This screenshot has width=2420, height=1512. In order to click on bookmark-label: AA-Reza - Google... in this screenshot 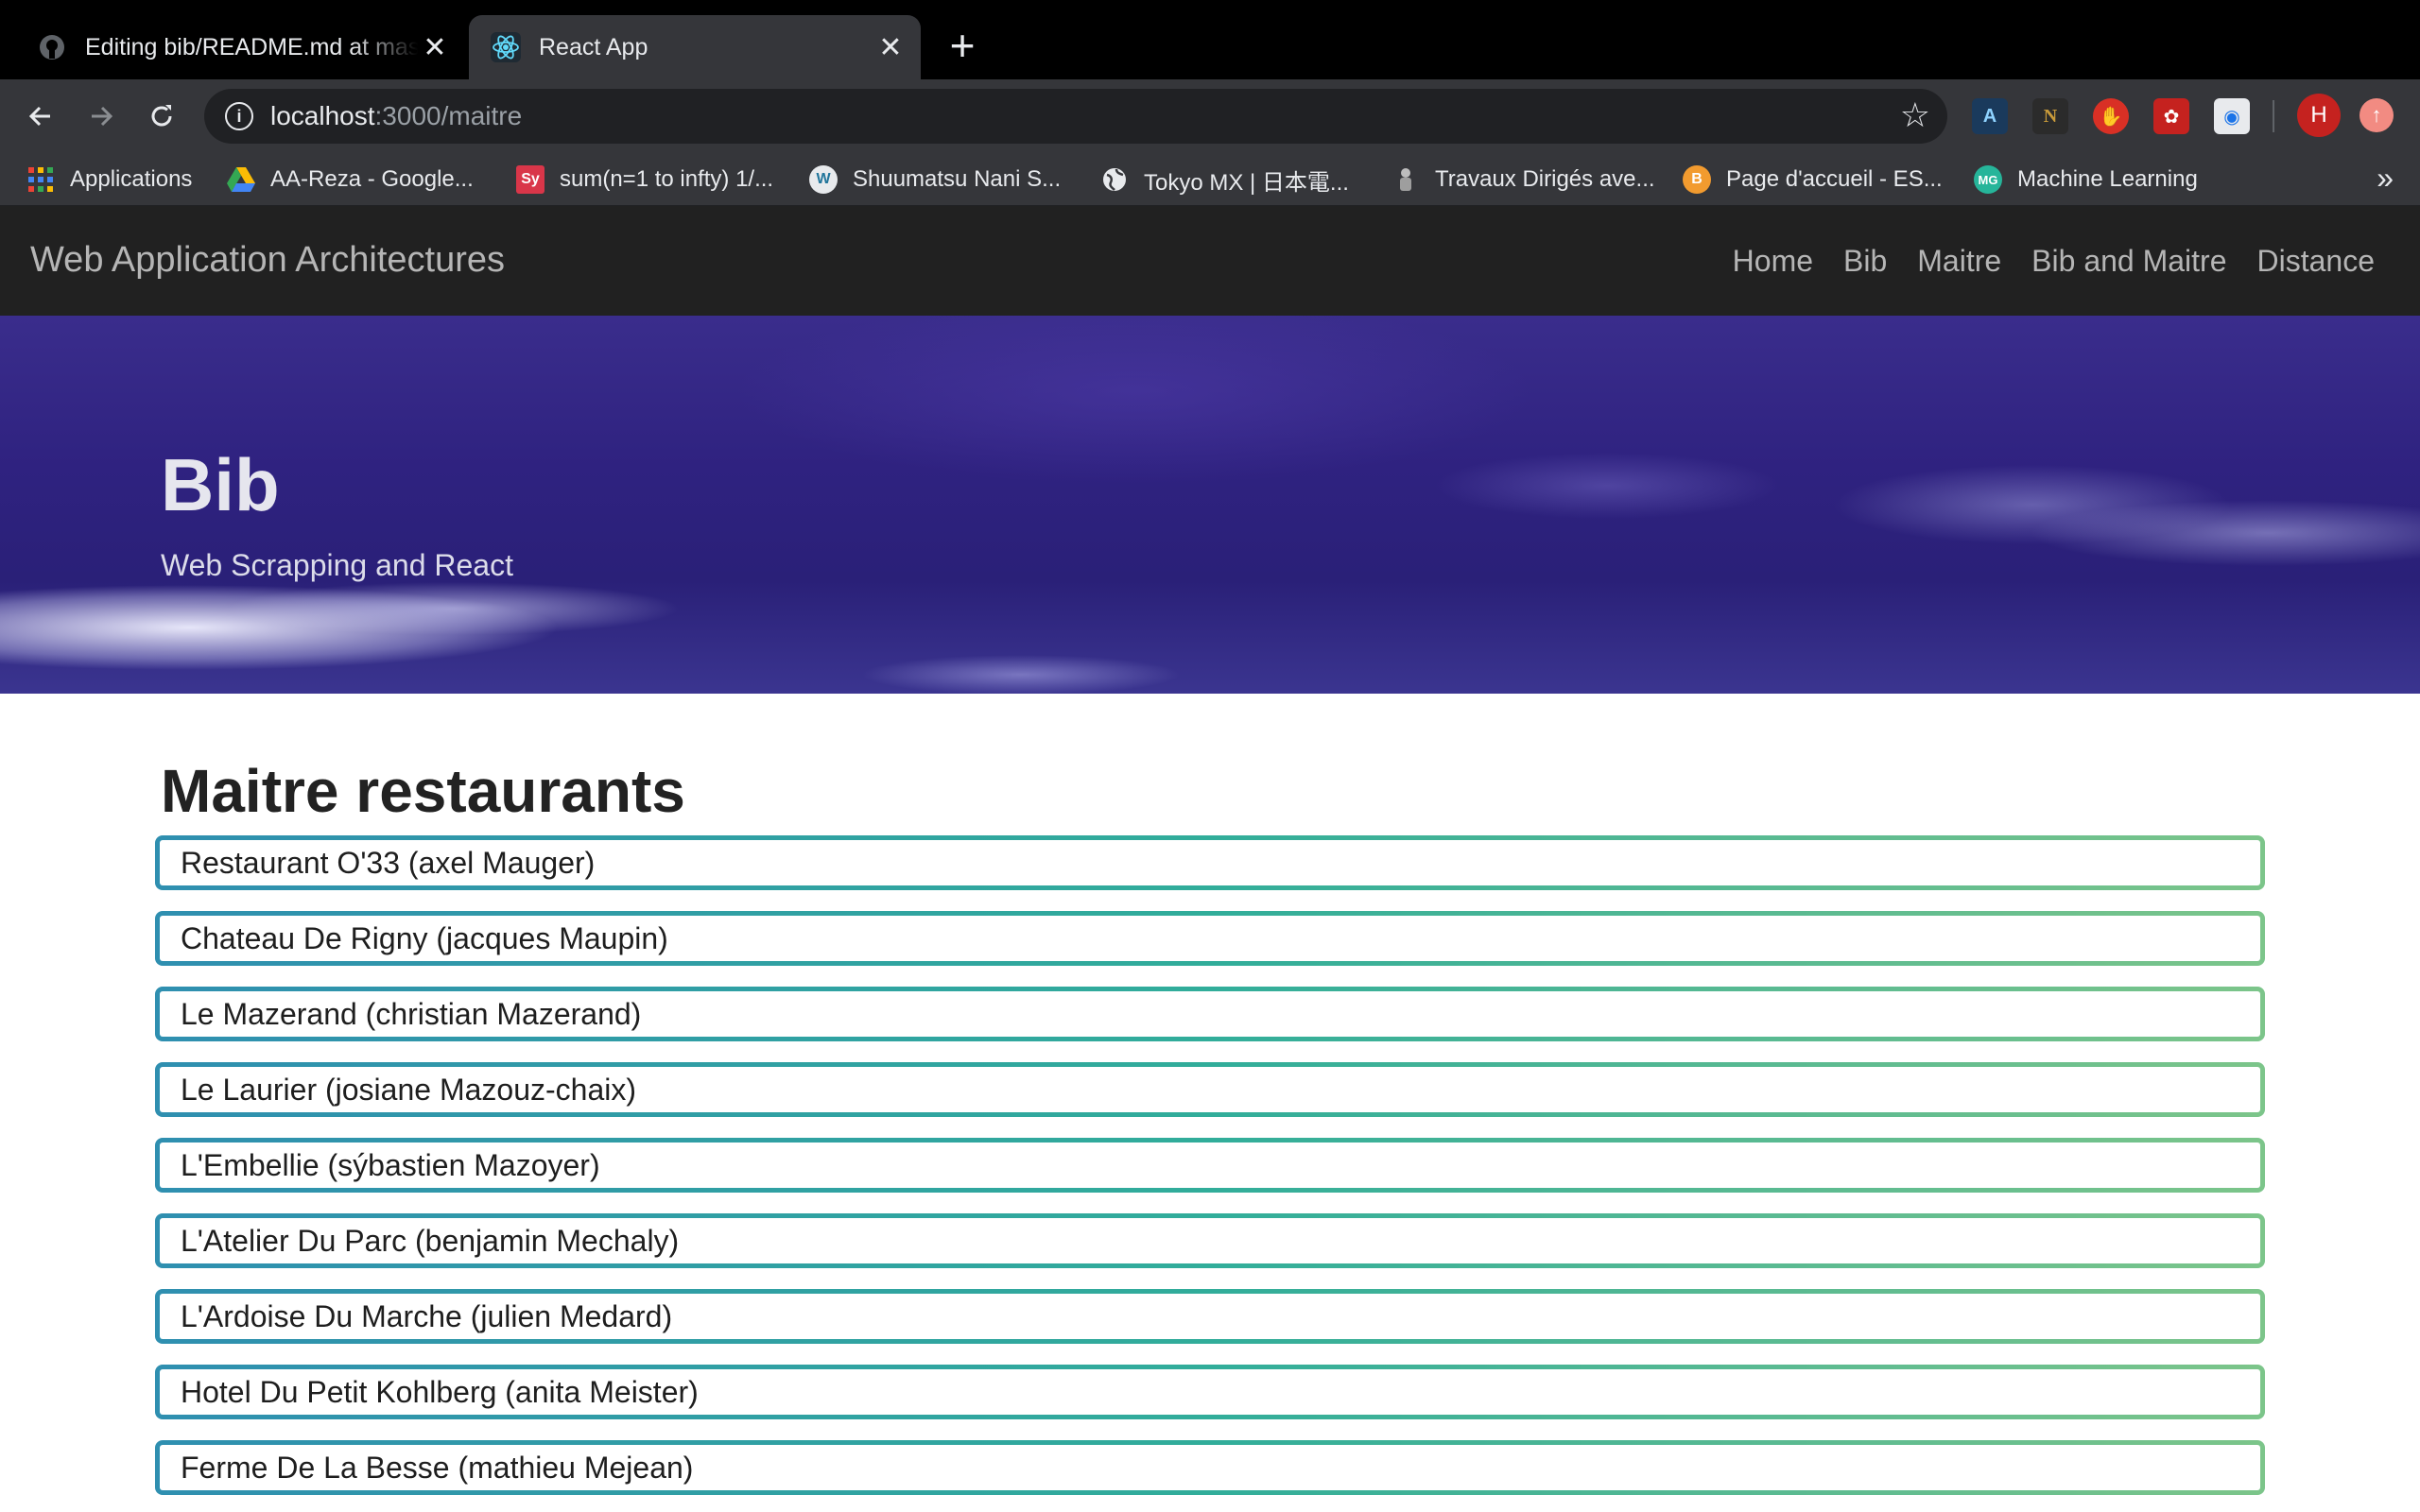, I will do `click(372, 179)`.